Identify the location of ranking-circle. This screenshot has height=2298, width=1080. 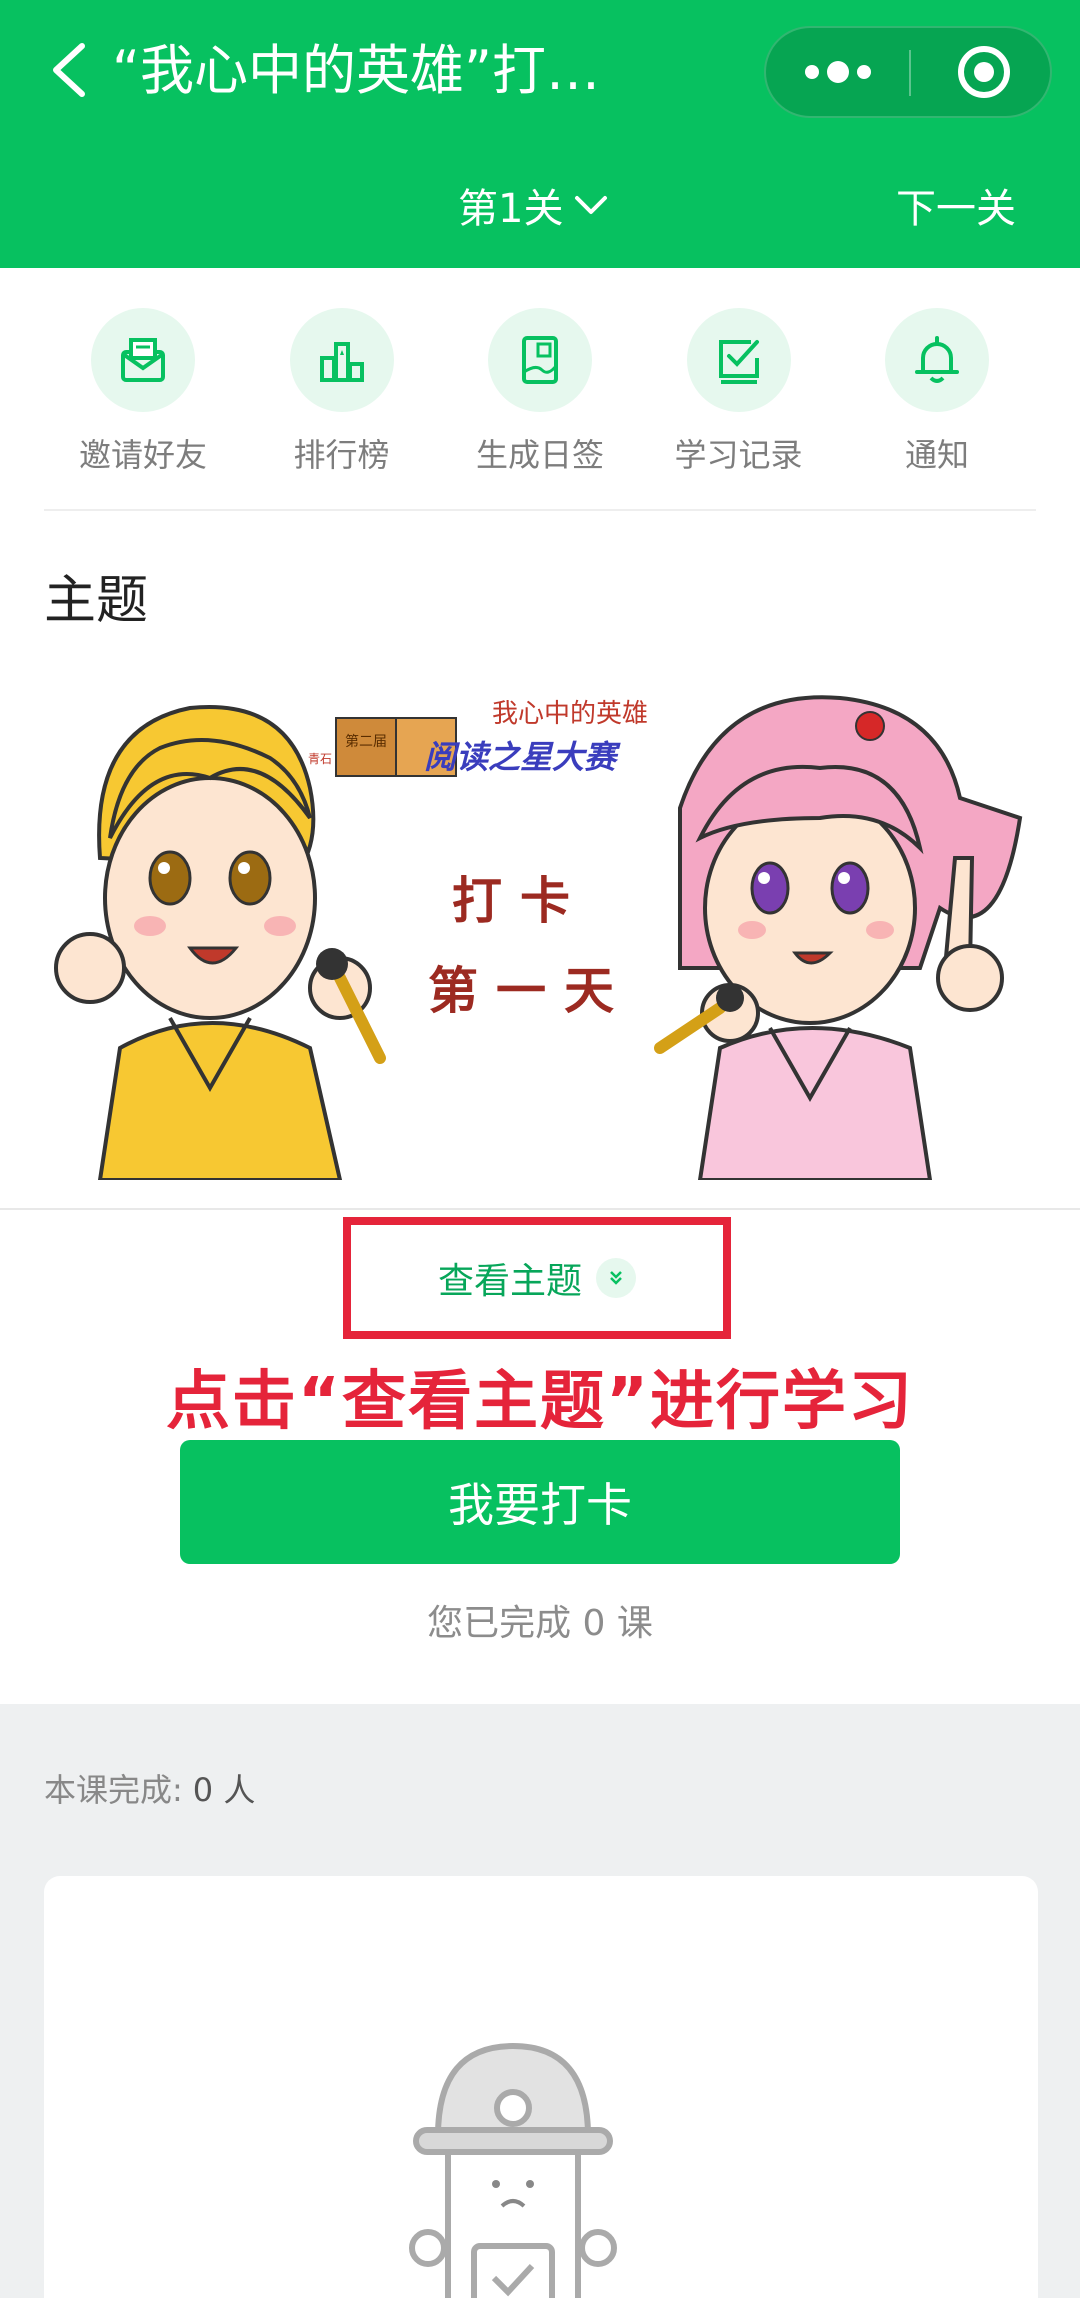
(341, 360).